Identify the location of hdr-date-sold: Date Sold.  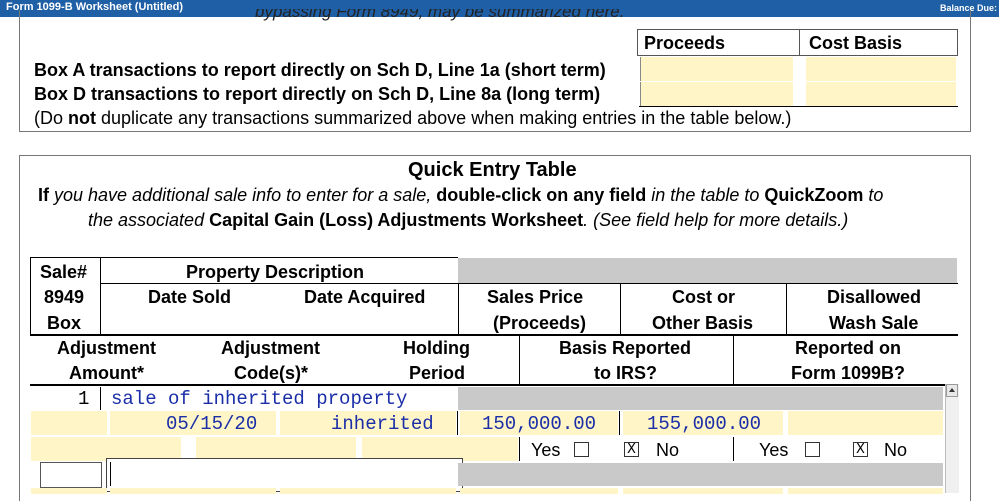
(190, 297).